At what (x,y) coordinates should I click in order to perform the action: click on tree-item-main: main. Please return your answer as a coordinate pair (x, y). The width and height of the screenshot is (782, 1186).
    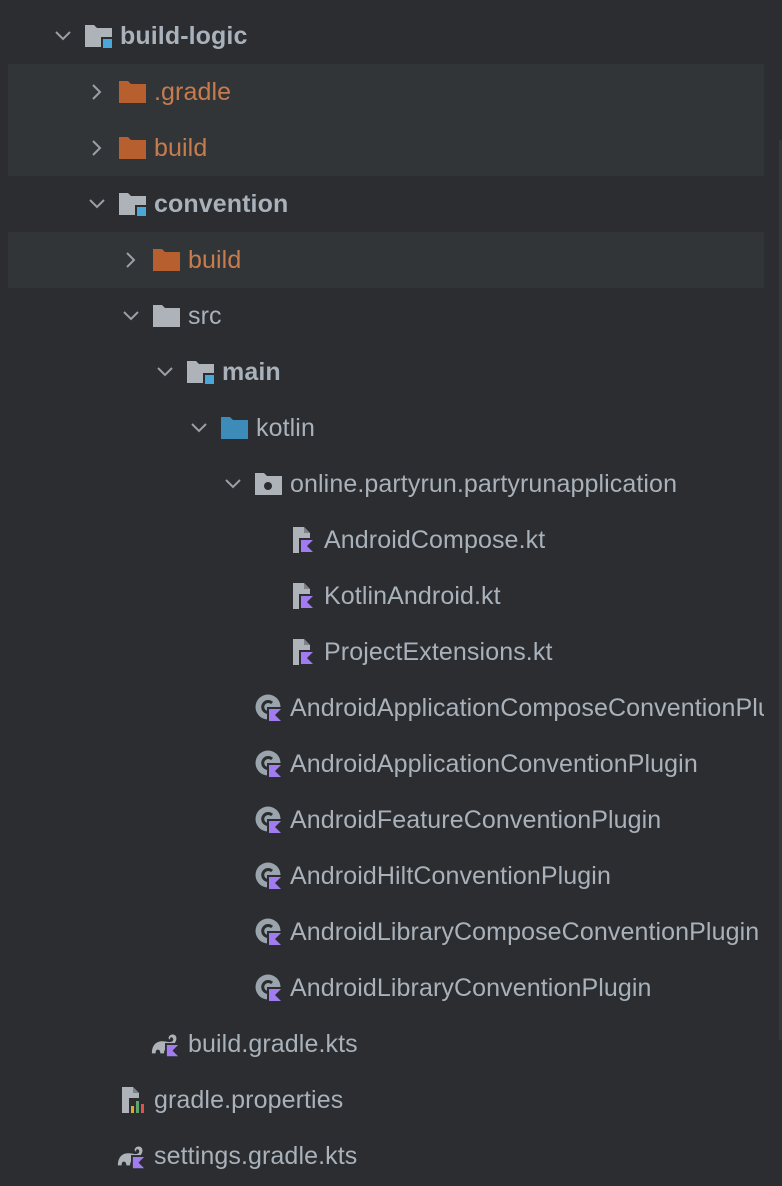
    Looking at the image, I should click on (382, 372).